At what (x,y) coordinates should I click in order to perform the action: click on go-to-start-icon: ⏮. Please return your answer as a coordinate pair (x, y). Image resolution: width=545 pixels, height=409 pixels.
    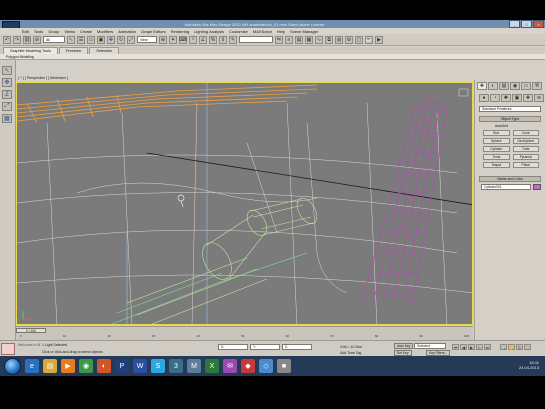
    Looking at the image, I should click on (455, 347).